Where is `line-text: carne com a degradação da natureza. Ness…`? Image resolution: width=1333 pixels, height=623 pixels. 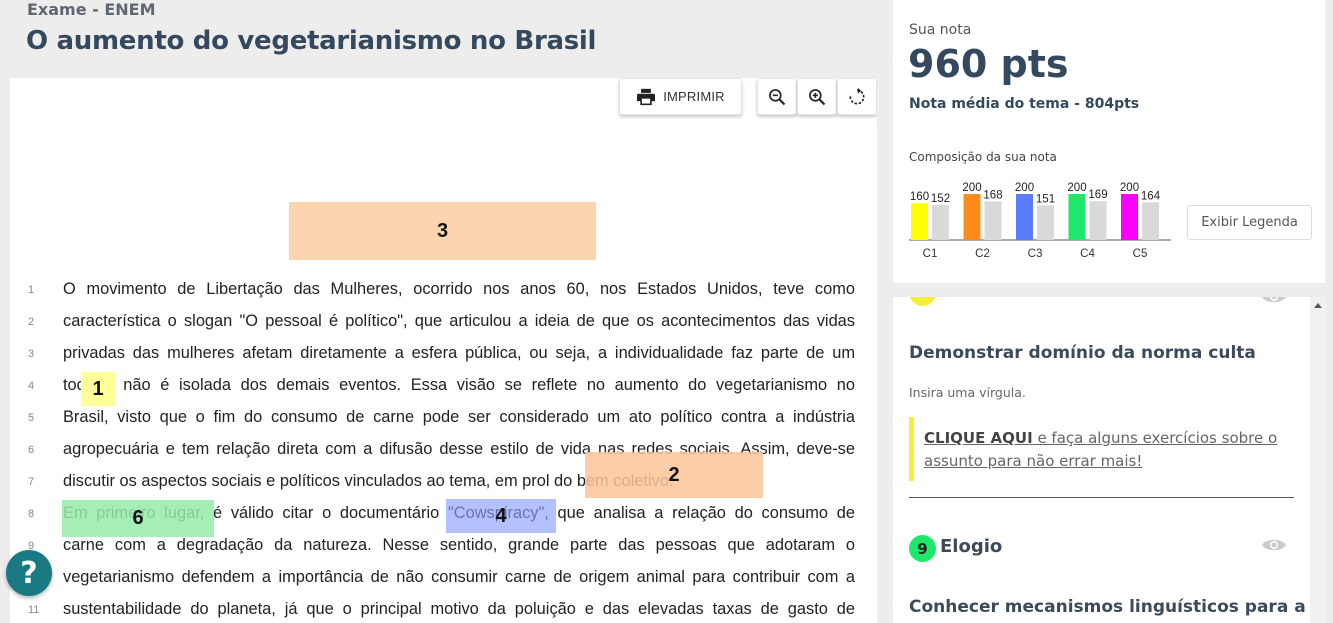
line-text: carne com a degradação da natureza. Ness… is located at coordinates (459, 545).